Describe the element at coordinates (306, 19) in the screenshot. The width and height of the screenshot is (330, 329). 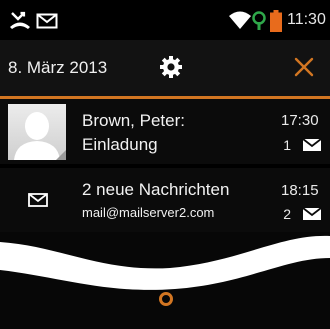
I see `status-clock: 11:30` at that location.